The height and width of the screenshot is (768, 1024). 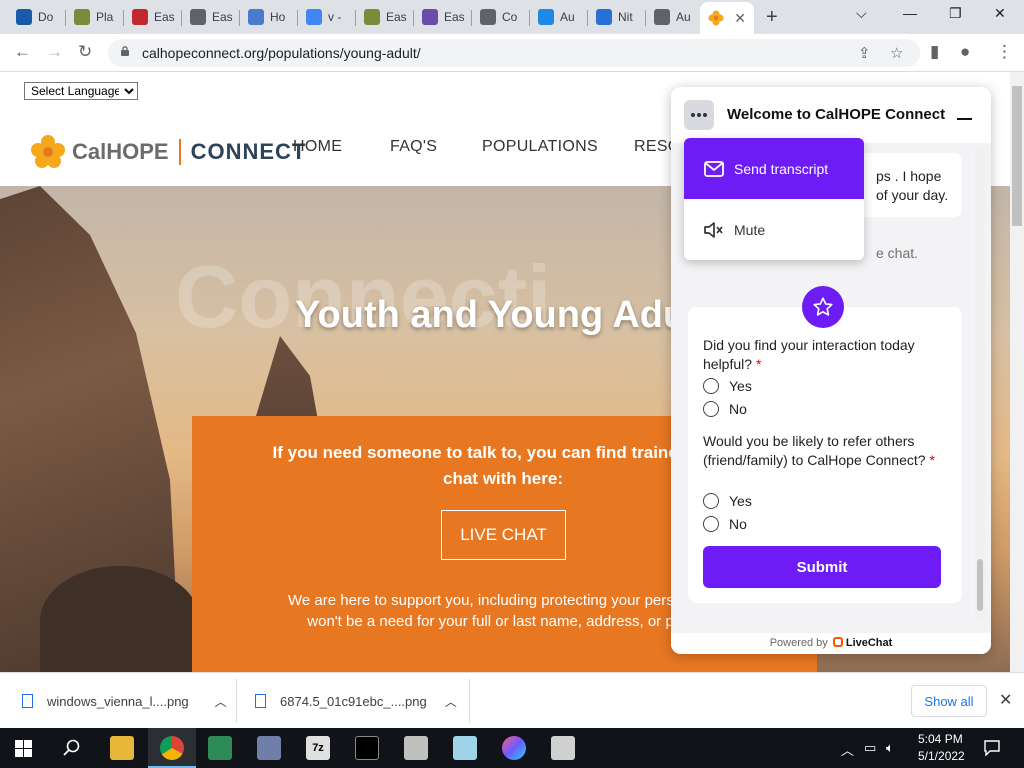 I want to click on tab-search-chevron-icon: ⌵, so click(x=861, y=13).